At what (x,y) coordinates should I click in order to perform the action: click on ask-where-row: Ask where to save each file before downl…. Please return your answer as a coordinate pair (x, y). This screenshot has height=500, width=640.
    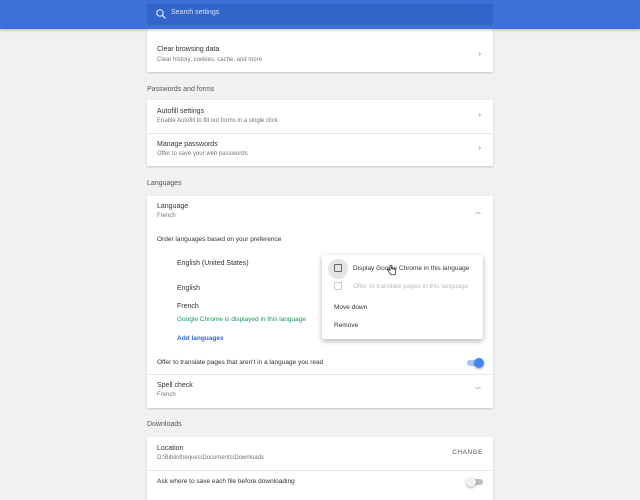
    Looking at the image, I should click on (320, 483).